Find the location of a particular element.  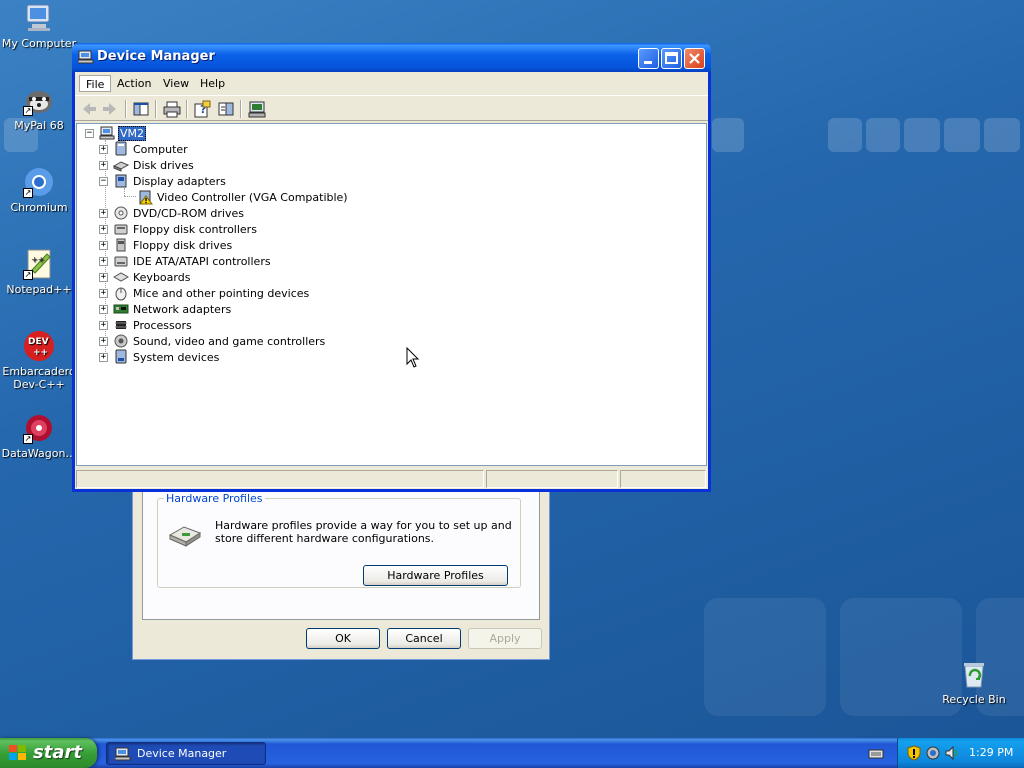

show-hide-console-tree-icon is located at coordinates (141, 109).